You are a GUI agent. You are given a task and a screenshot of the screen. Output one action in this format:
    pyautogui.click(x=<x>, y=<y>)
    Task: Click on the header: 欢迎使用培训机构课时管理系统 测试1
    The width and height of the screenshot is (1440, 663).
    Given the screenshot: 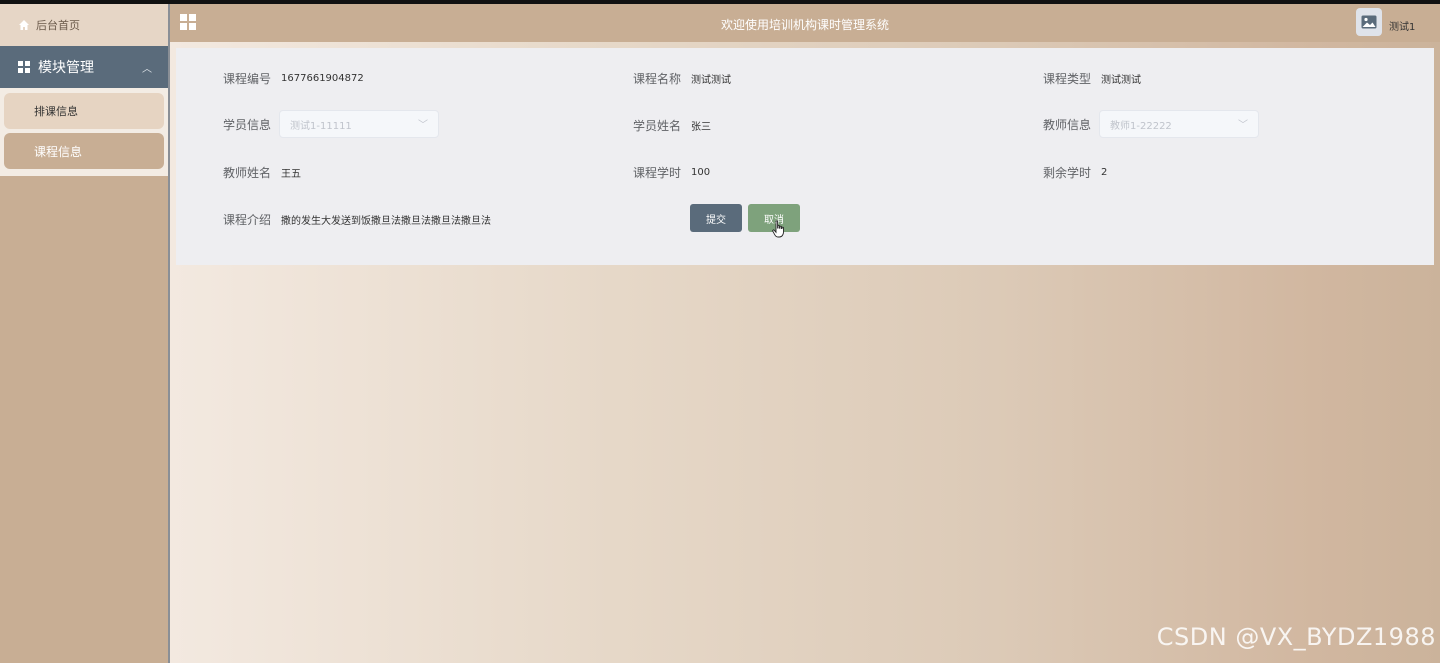 What is the action you would take?
    pyautogui.click(x=805, y=23)
    